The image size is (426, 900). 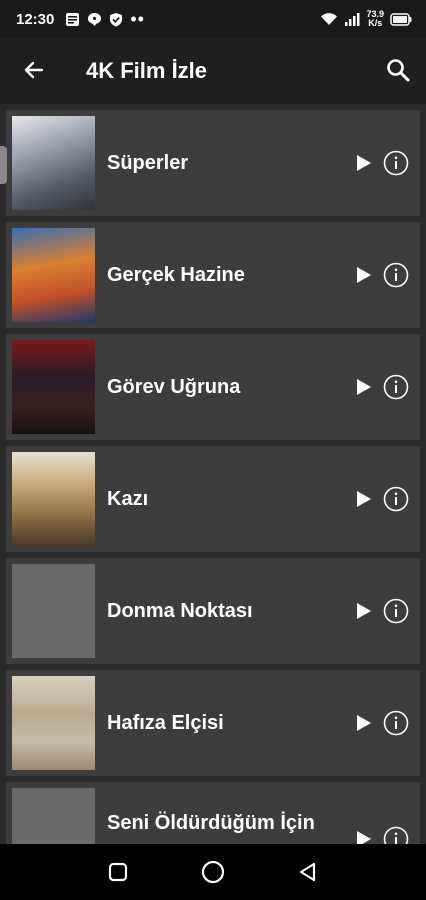 I want to click on movie-card: Donma Noktası, so click(x=213, y=611).